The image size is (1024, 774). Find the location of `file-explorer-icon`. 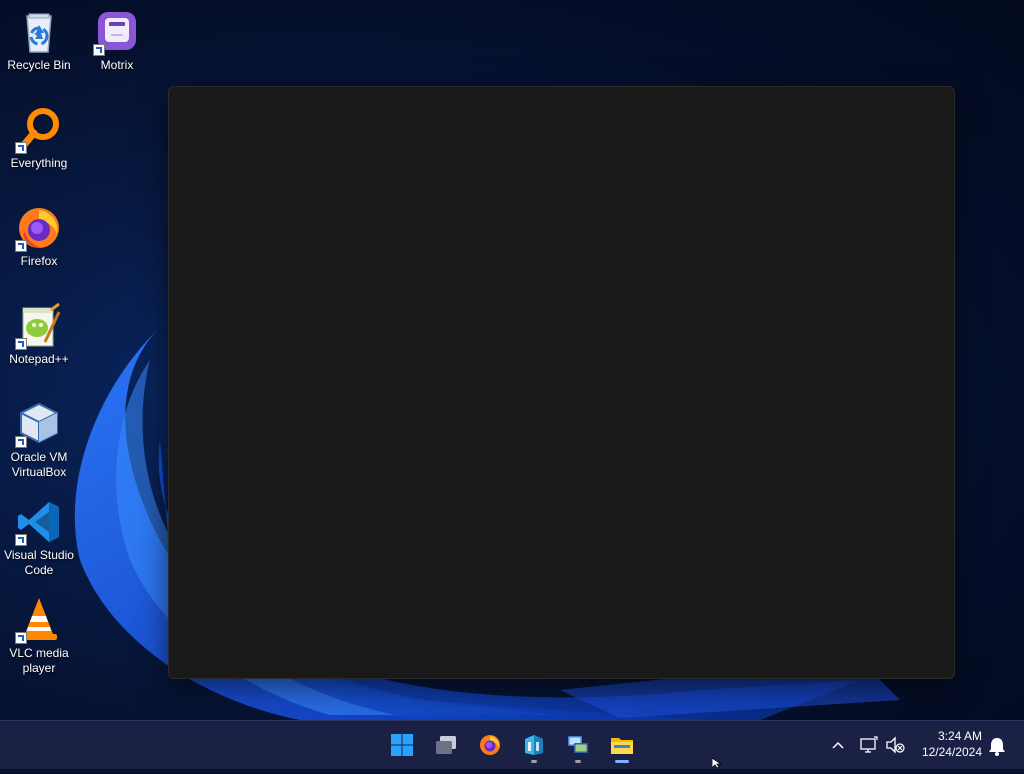

file-explorer-icon is located at coordinates (622, 746).